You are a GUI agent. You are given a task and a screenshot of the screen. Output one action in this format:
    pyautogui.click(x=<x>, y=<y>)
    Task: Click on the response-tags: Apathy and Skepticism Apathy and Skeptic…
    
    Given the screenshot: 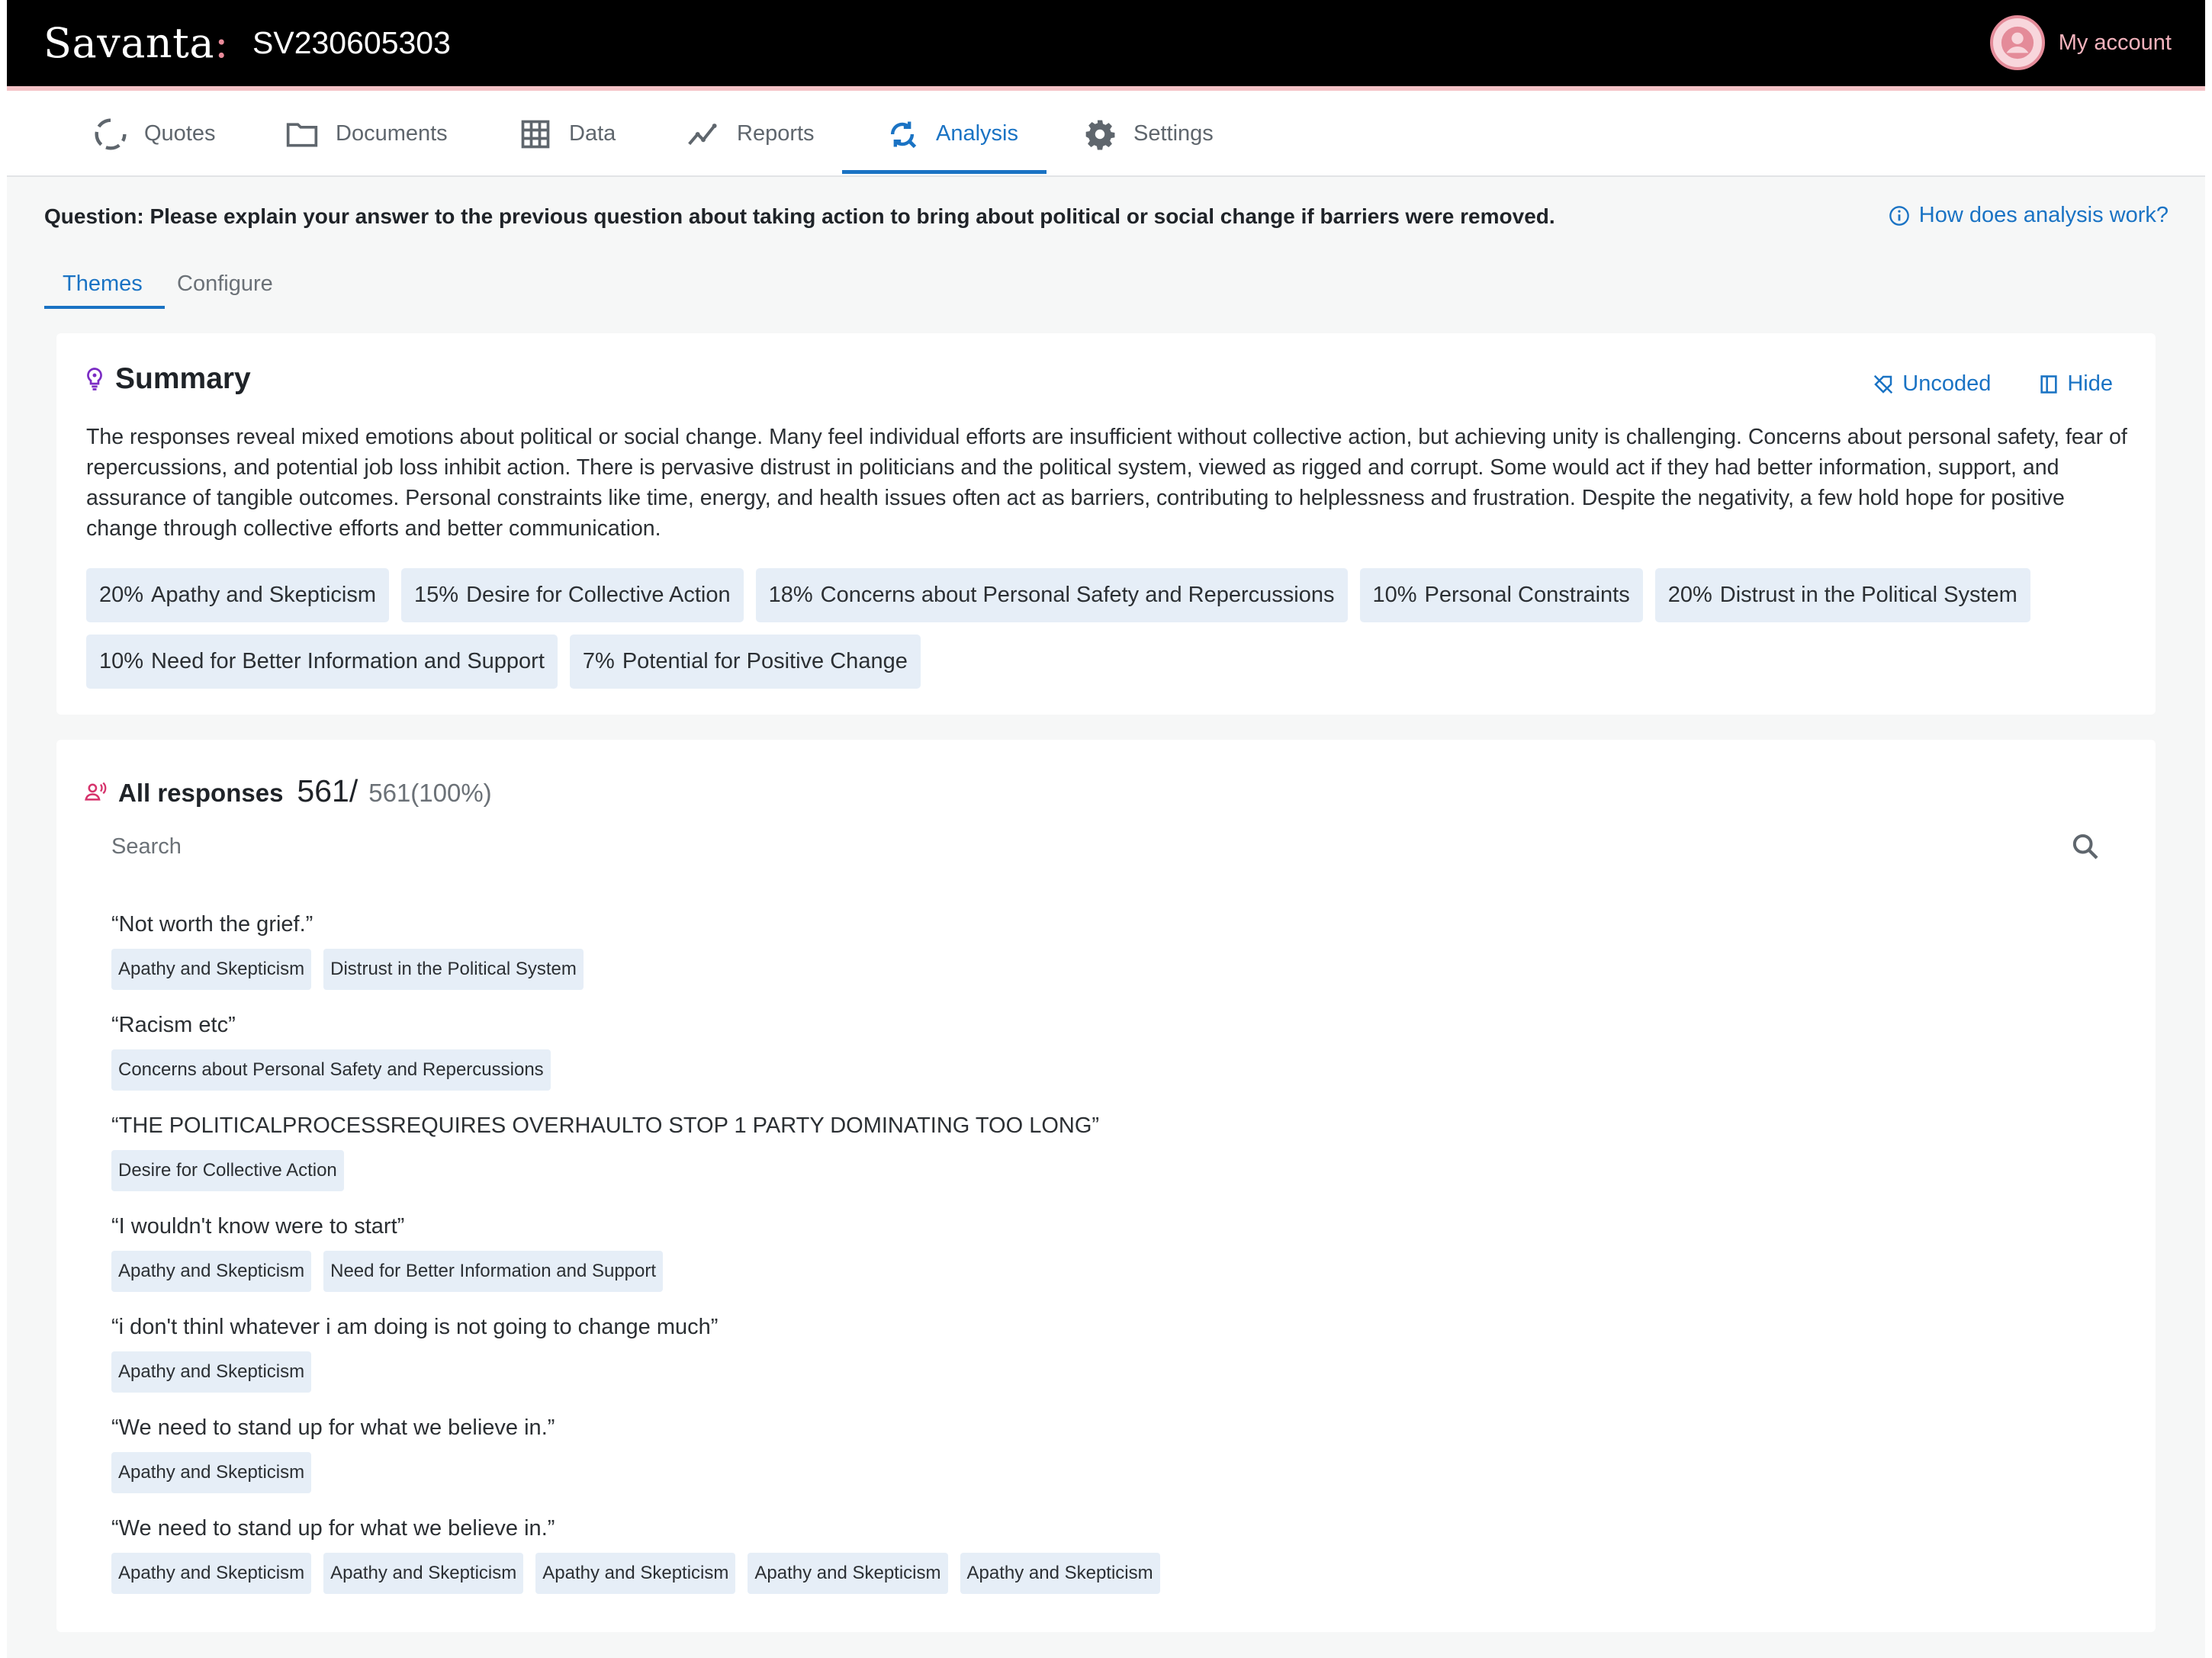 What is the action you would take?
    pyautogui.click(x=1110, y=1573)
    